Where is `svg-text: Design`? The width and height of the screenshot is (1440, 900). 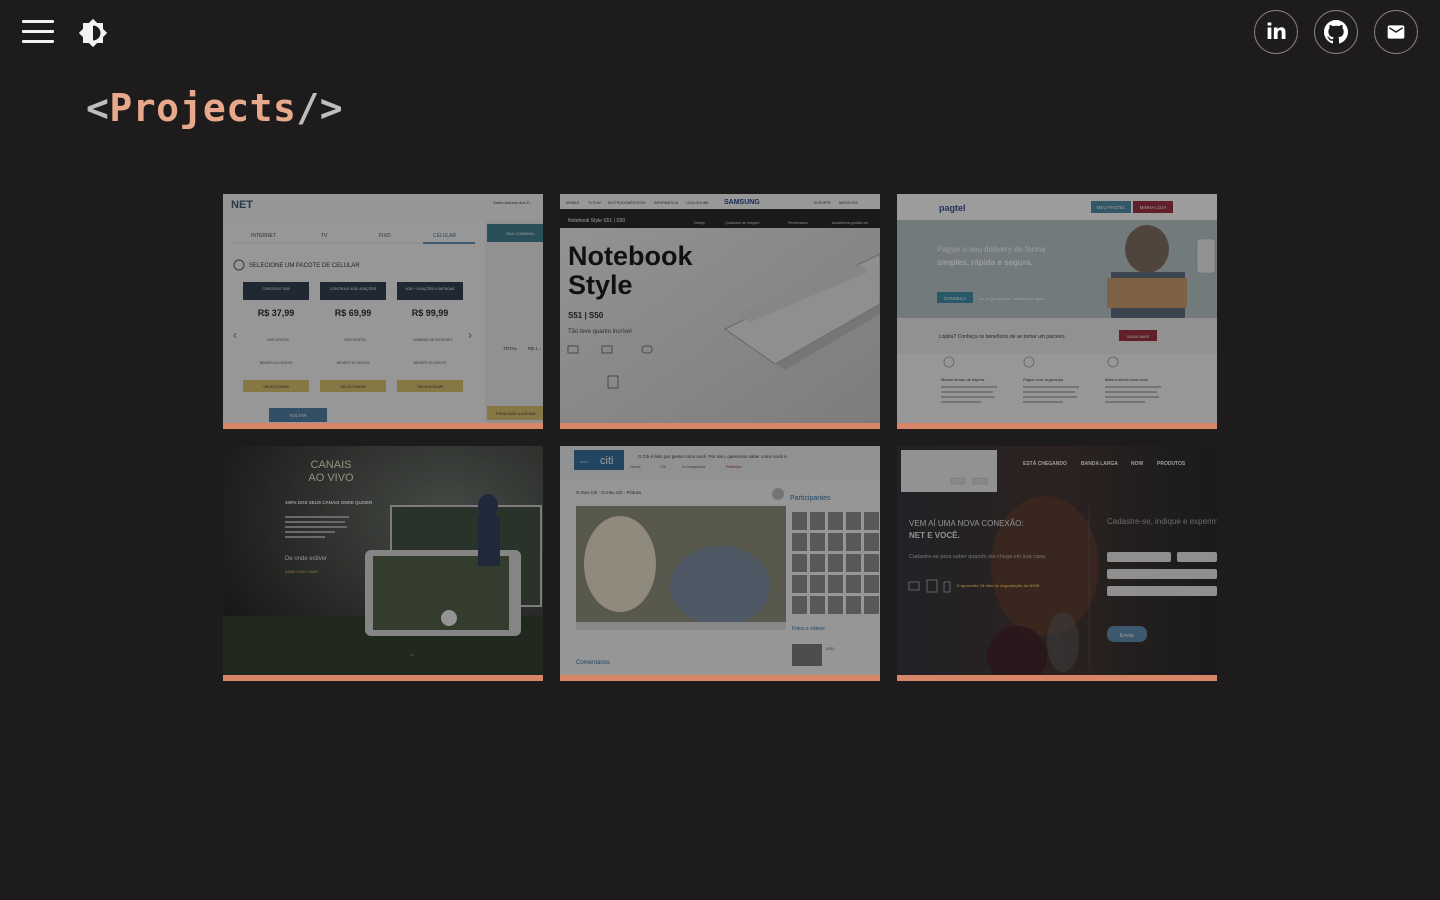 svg-text: Design is located at coordinates (699, 223).